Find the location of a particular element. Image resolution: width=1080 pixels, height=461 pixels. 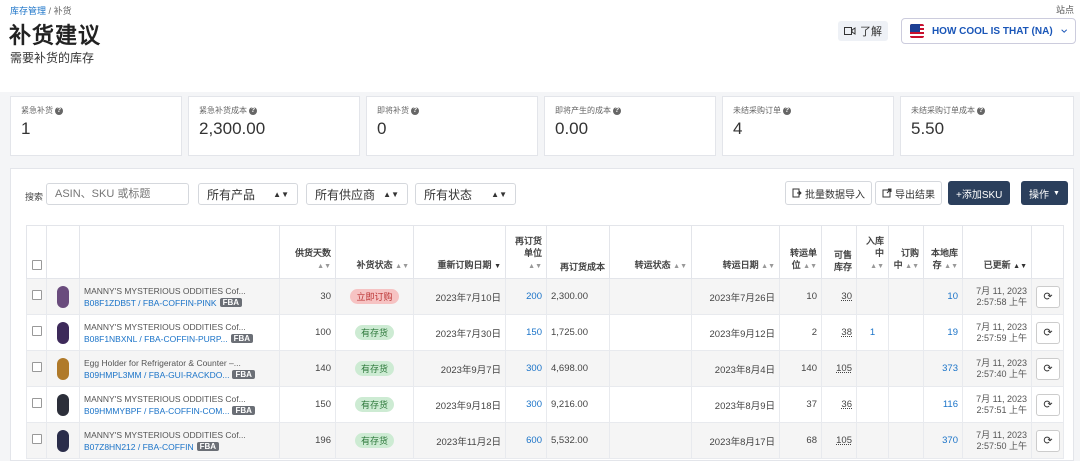

local-stock-link: 10 is located at coordinates (952, 296).